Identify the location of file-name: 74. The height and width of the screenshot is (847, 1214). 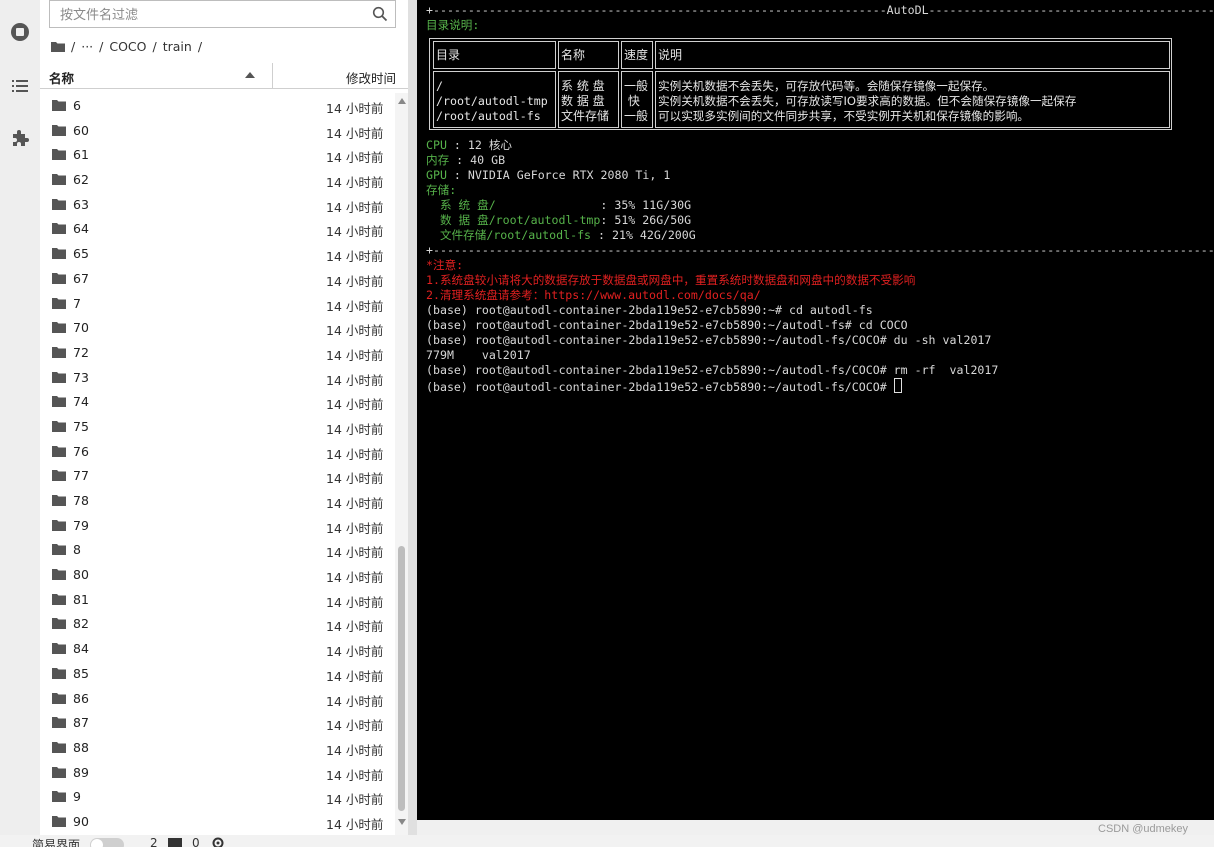
(81, 402).